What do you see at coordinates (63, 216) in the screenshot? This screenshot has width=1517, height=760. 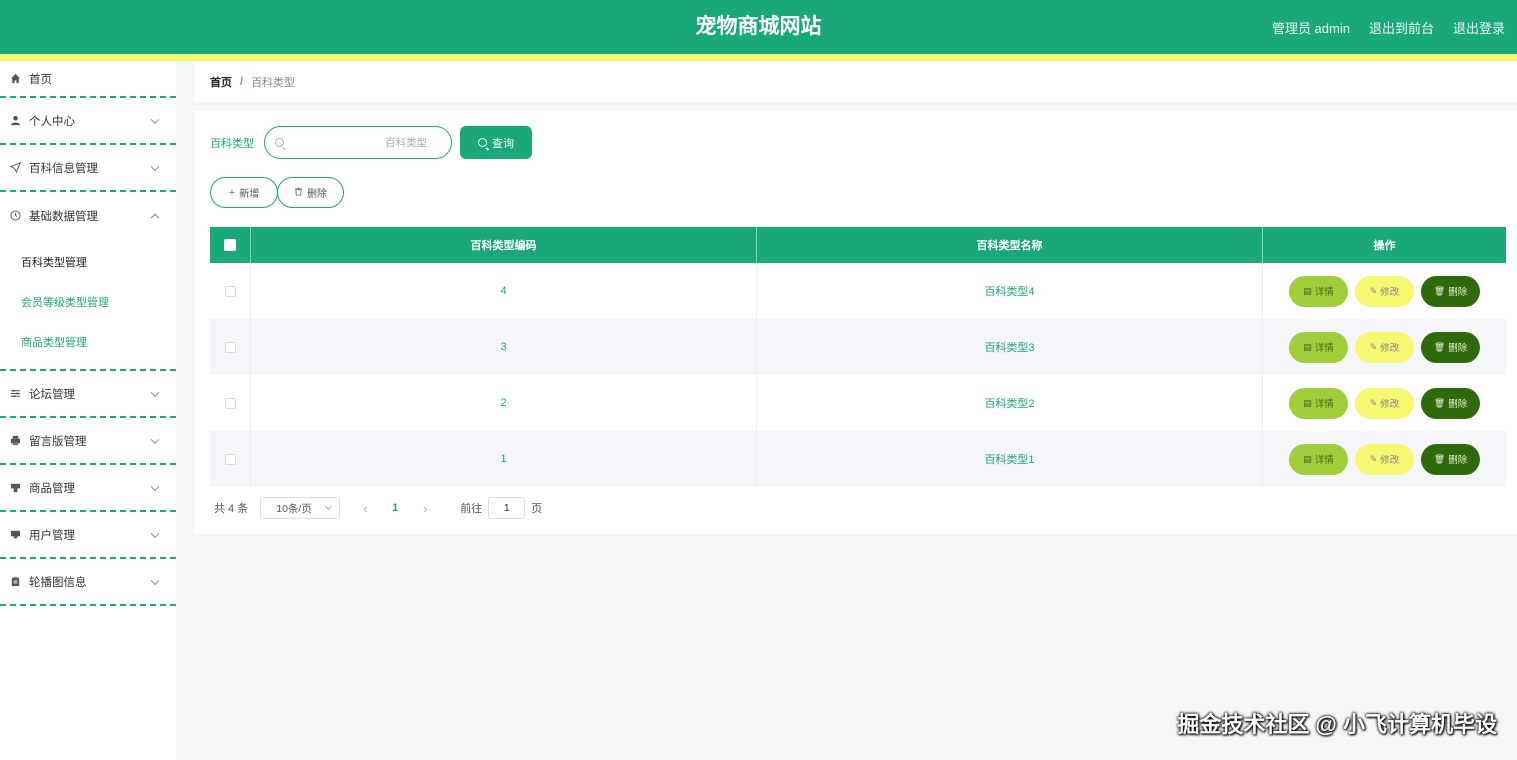 I see `sidebar-item-label: 基础数据管理` at bounding box center [63, 216].